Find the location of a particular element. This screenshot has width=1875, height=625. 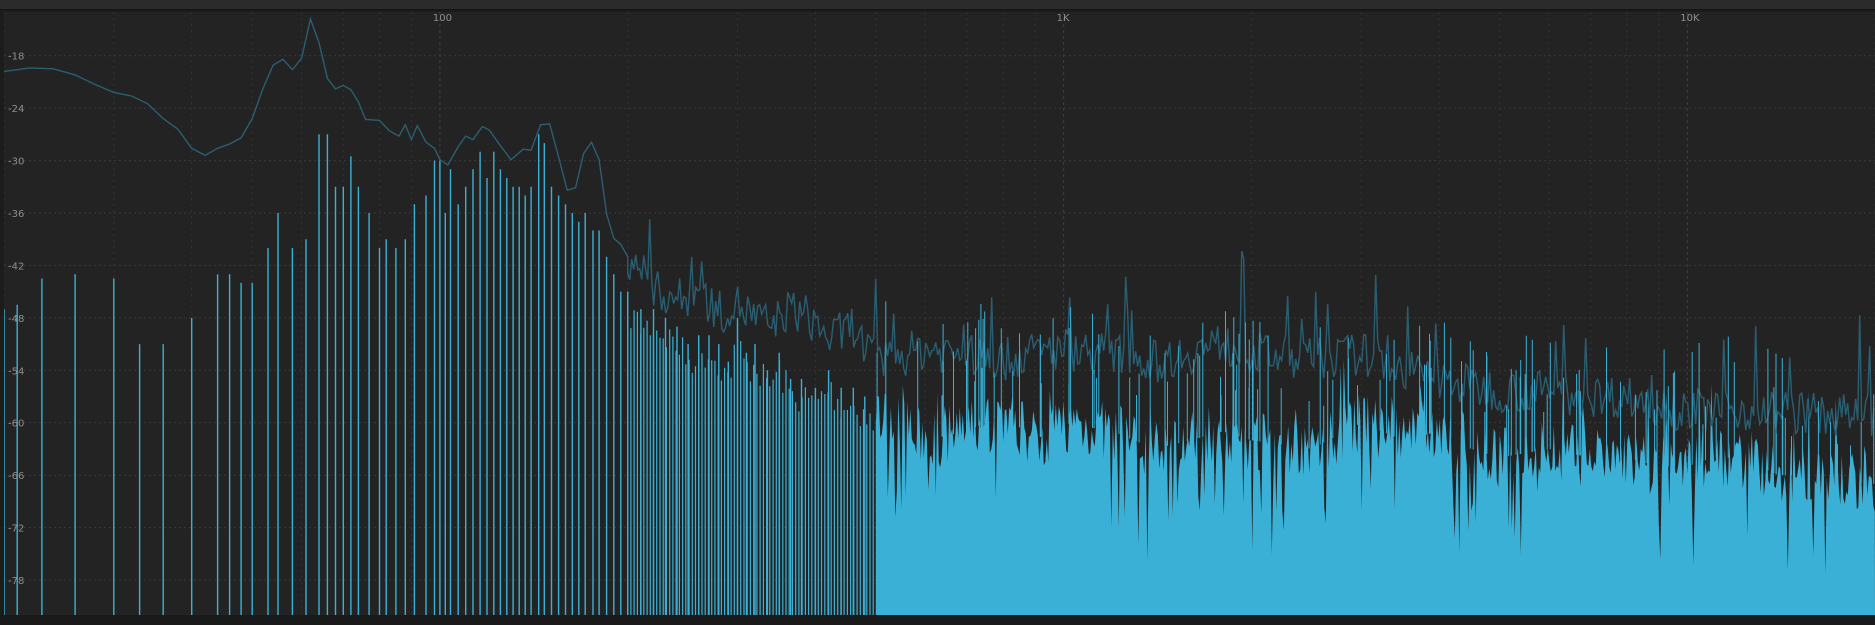

y-tick-label: -60 is located at coordinates (16, 424).